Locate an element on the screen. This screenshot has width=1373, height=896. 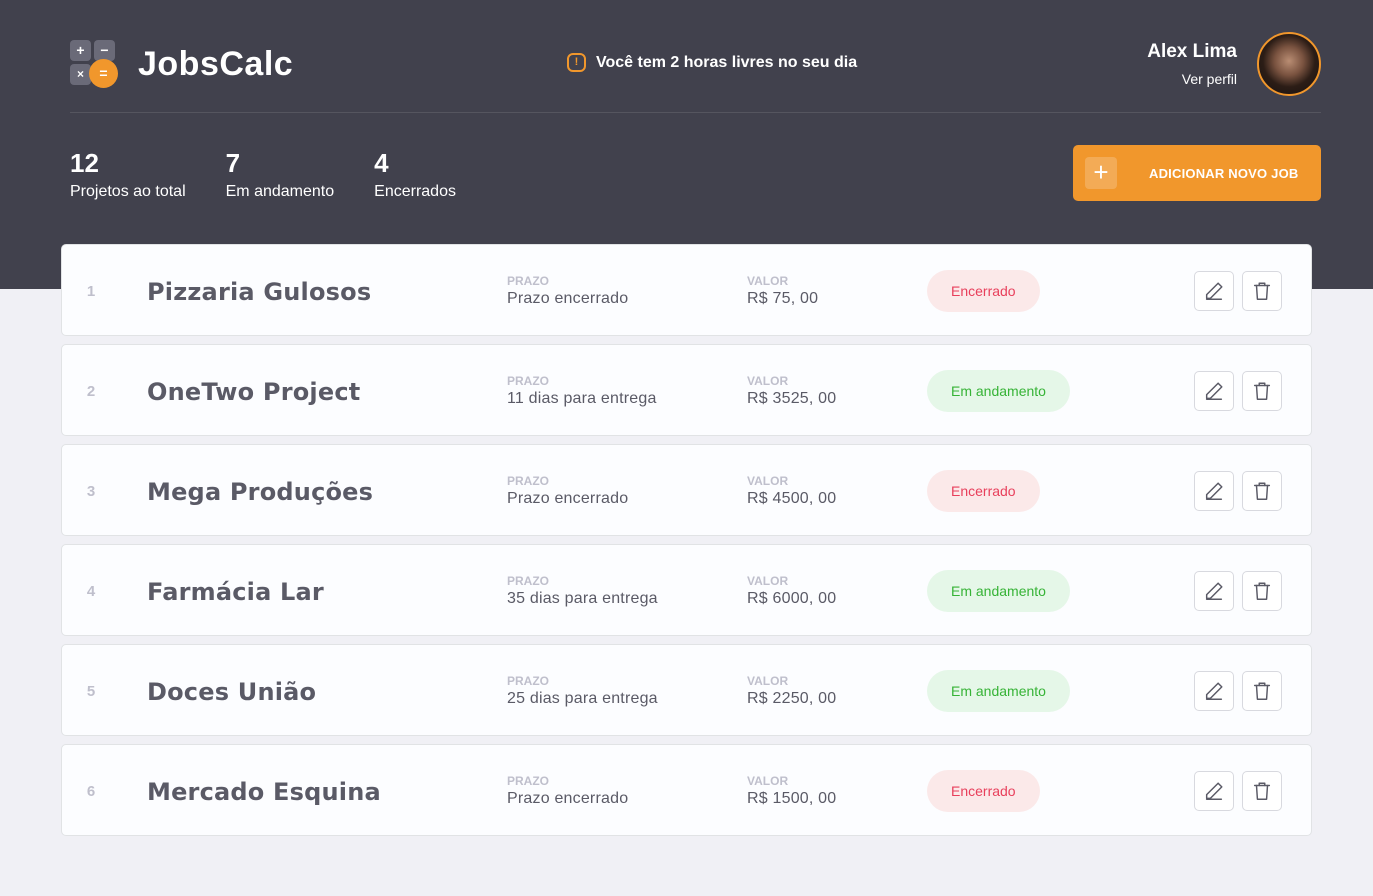
job-value: VALOR R$ 4500, 00 is located at coordinates (791, 491).